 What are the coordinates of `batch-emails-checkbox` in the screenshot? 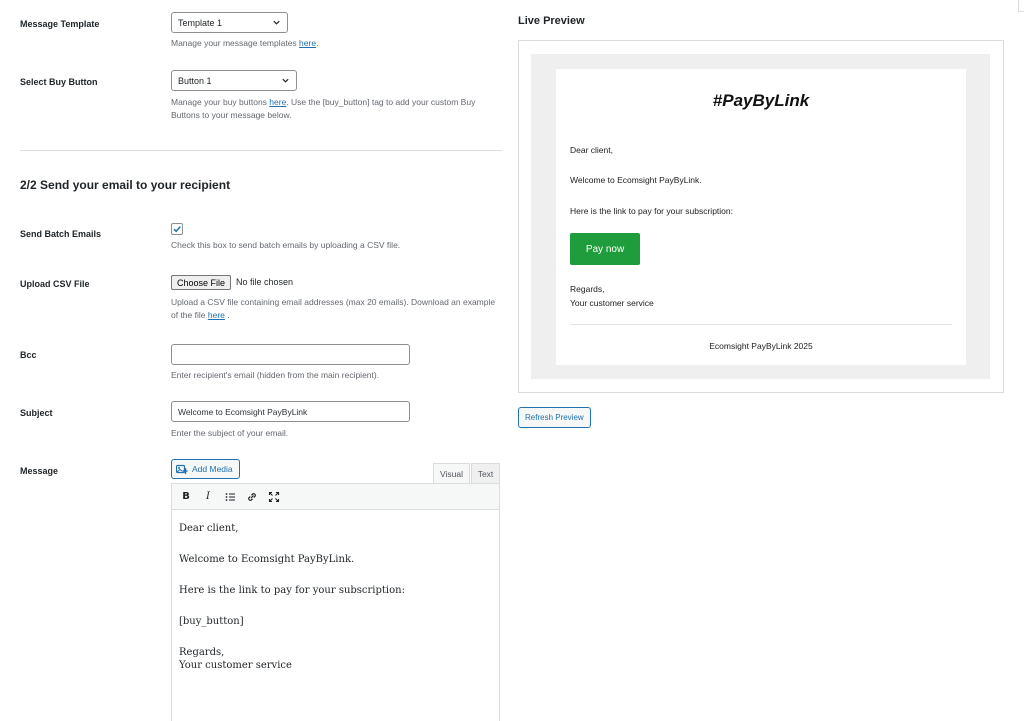 It's located at (177, 229).